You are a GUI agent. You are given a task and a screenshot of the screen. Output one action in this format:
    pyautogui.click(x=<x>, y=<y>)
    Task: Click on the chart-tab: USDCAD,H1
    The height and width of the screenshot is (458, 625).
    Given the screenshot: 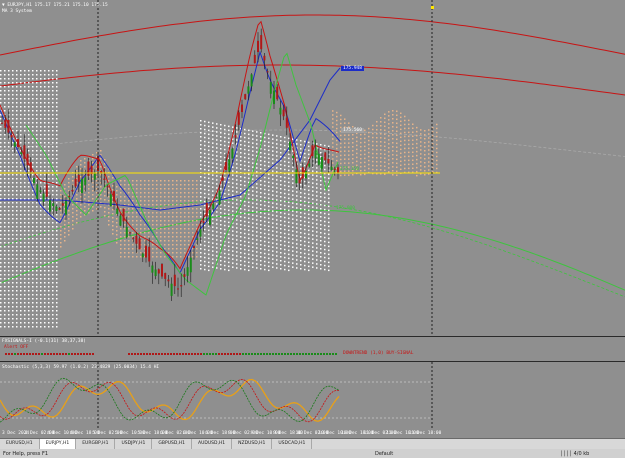 What is the action you would take?
    pyautogui.click(x=292, y=444)
    